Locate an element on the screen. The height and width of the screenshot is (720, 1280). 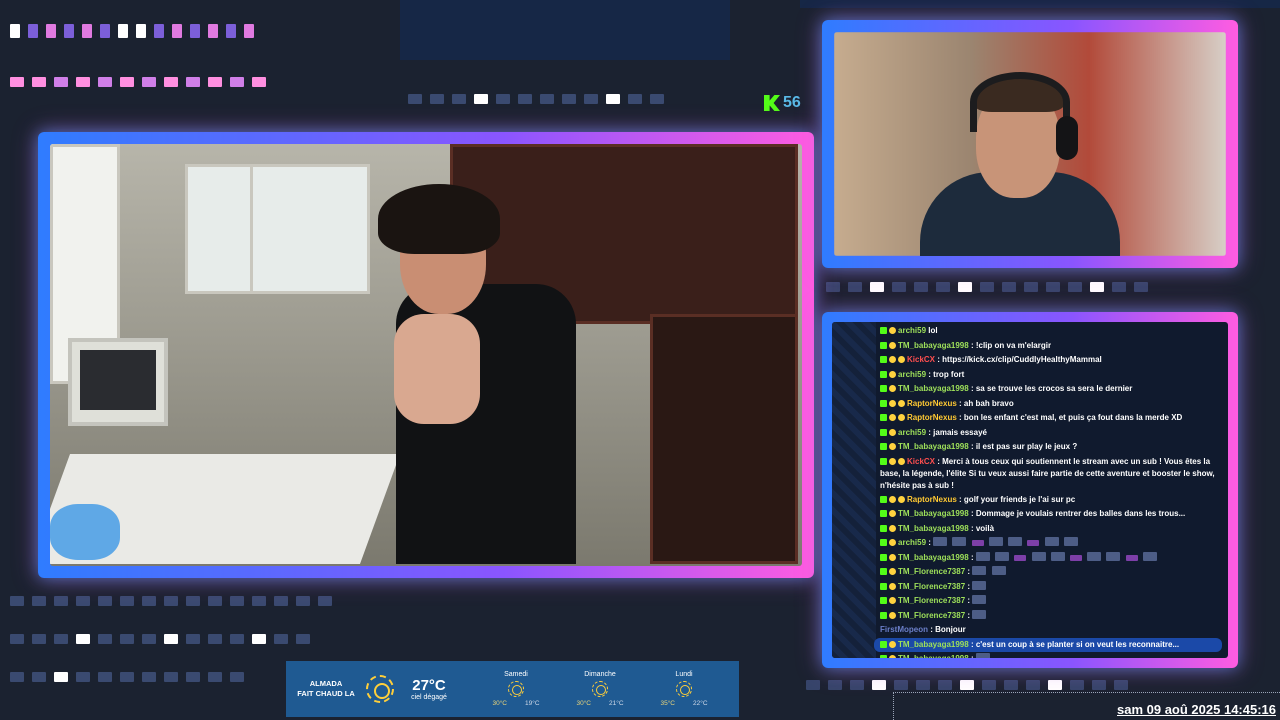
chat-text: : is located at coordinates (969, 615).